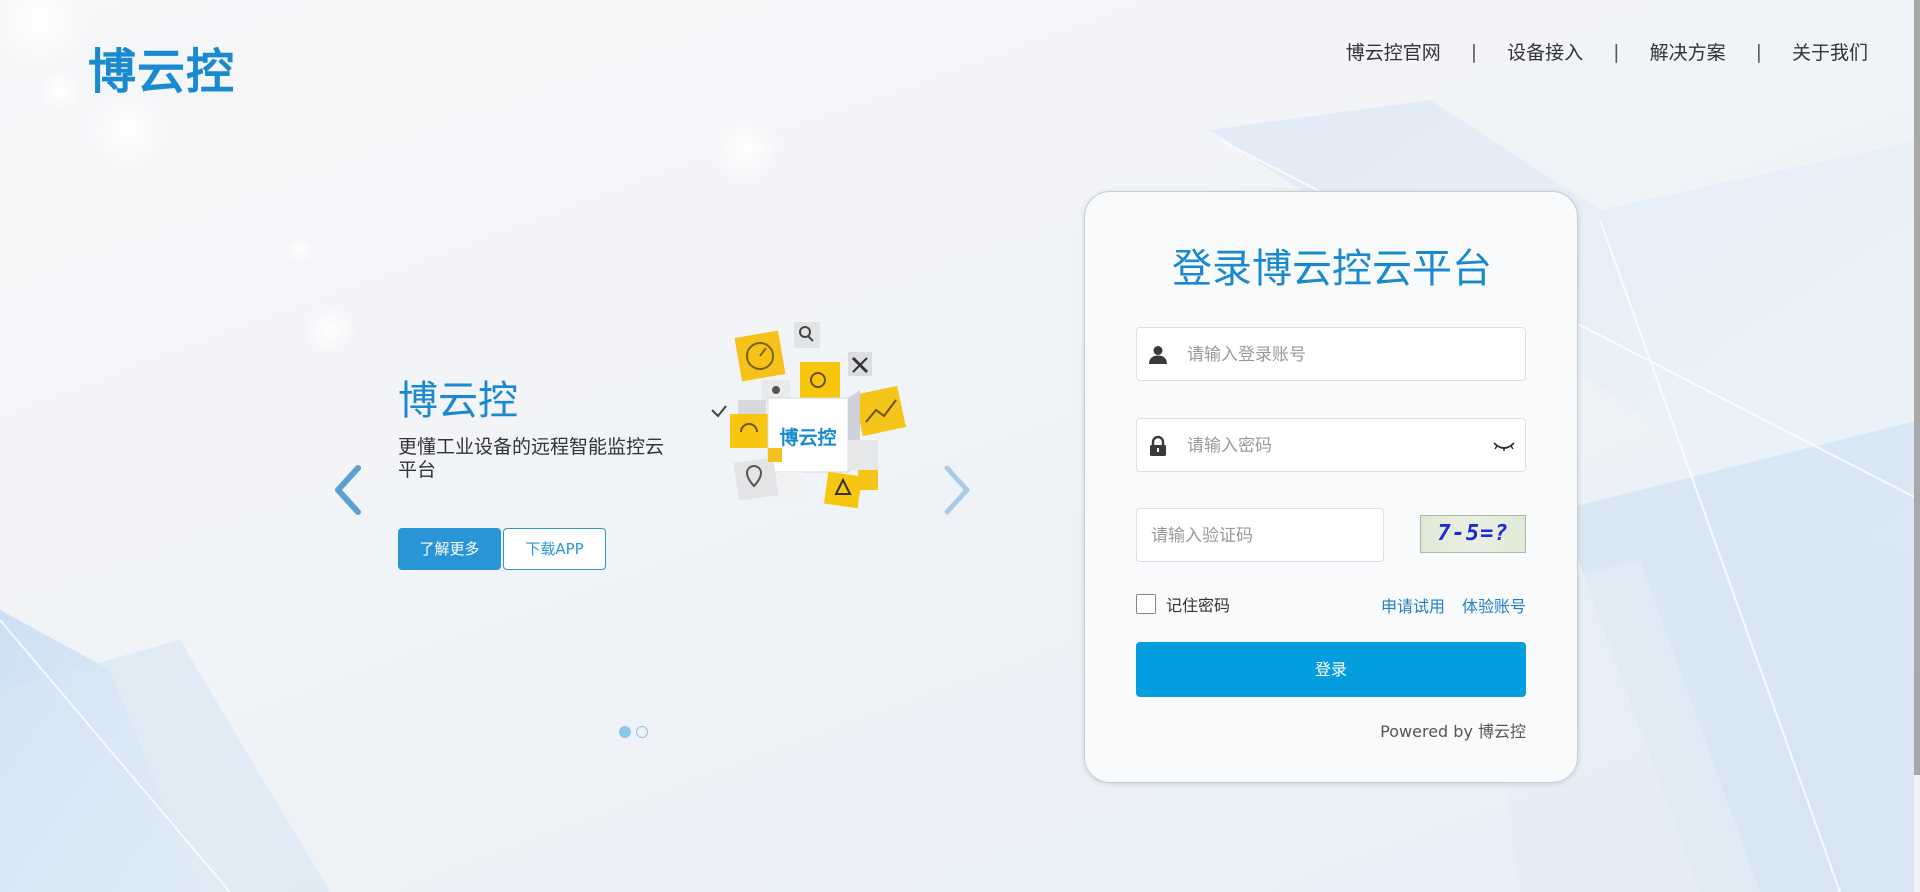 This screenshot has height=892, width=1920. I want to click on apply-trial-link: 申请试用, so click(1413, 605).